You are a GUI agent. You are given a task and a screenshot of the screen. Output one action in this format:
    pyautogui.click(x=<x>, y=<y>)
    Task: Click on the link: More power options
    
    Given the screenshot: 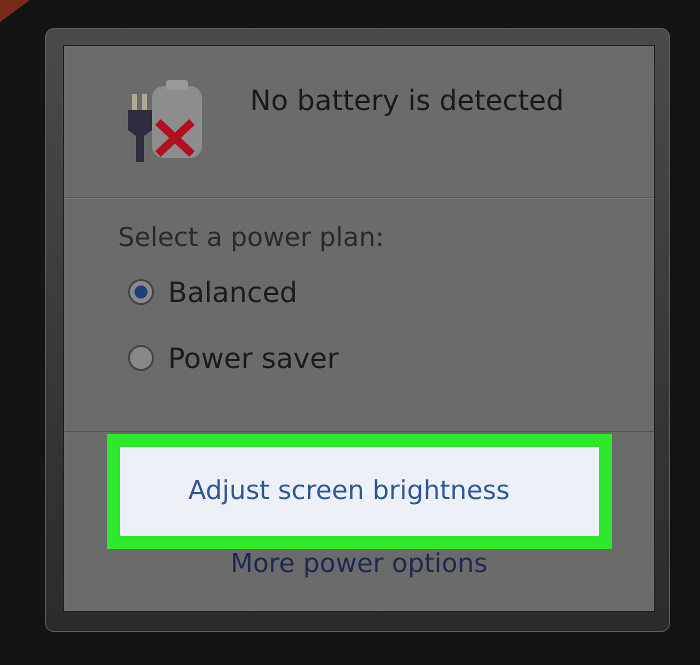 What is the action you would take?
    pyautogui.click(x=359, y=564)
    